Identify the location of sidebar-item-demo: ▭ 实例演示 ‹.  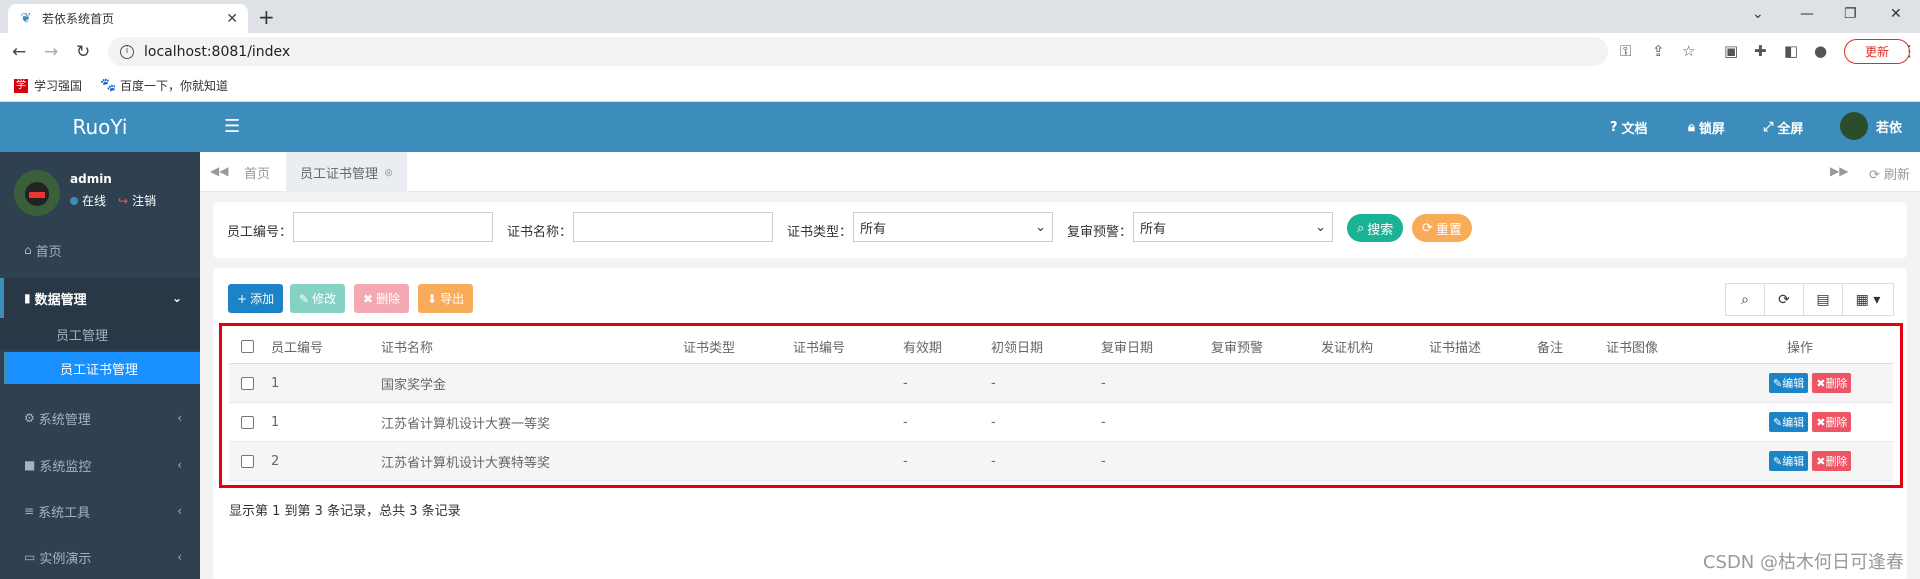
(100, 557).